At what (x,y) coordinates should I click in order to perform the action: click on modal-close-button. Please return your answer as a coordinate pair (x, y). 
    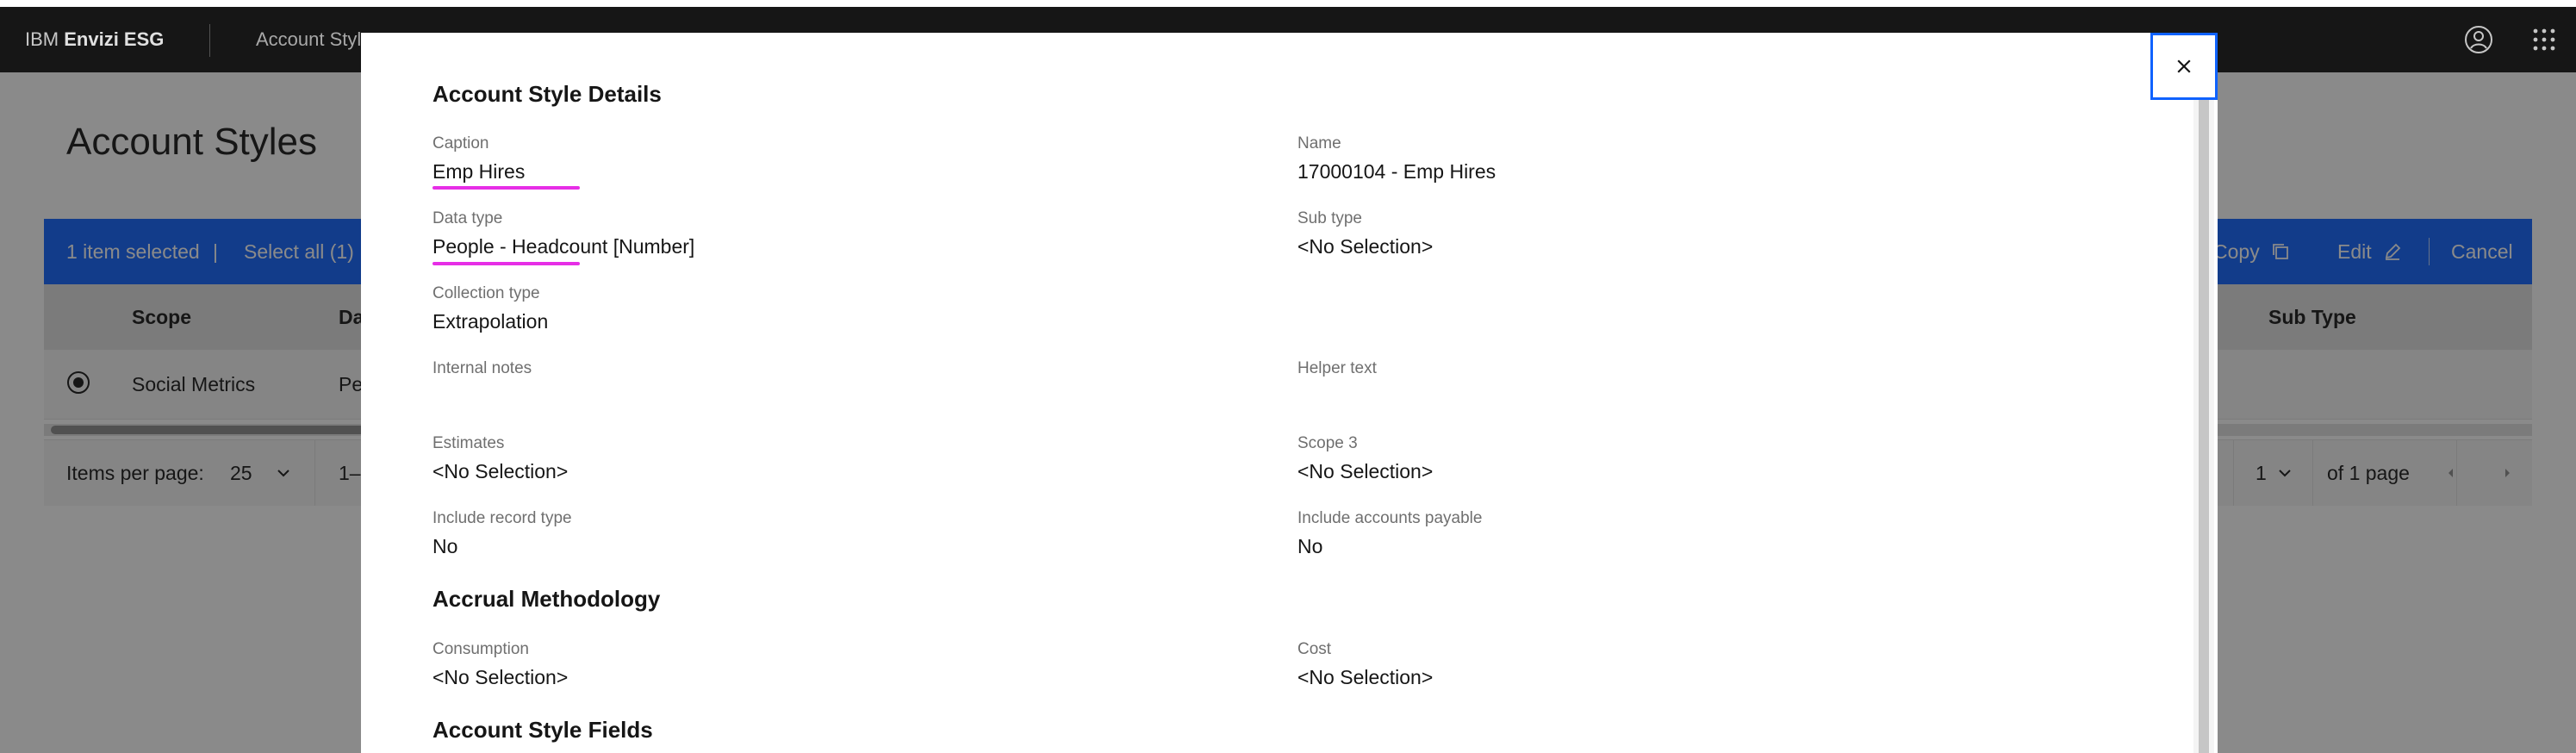
    Looking at the image, I should click on (2184, 66).